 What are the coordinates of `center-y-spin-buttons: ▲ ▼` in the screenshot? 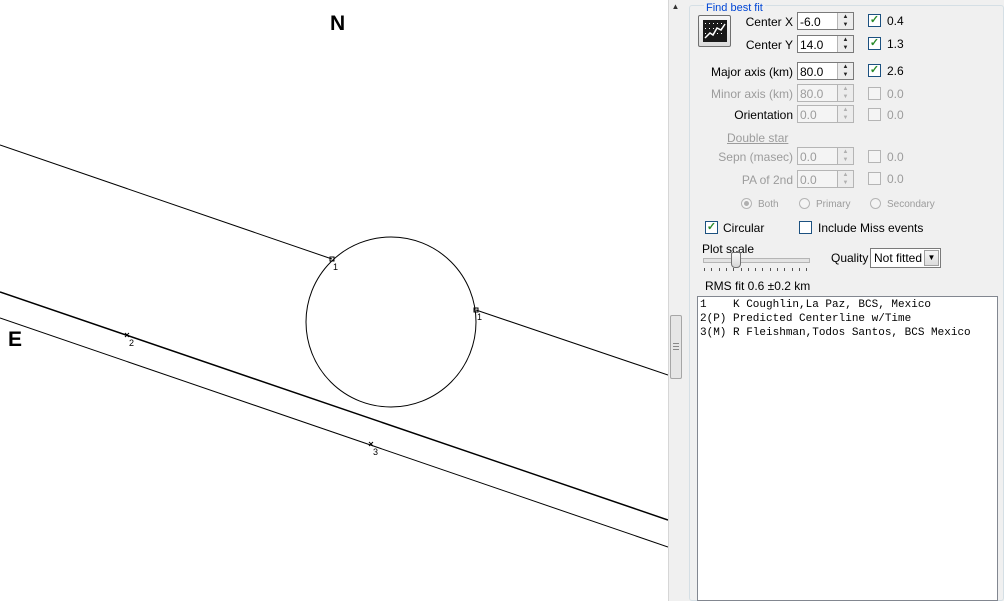 It's located at (845, 44).